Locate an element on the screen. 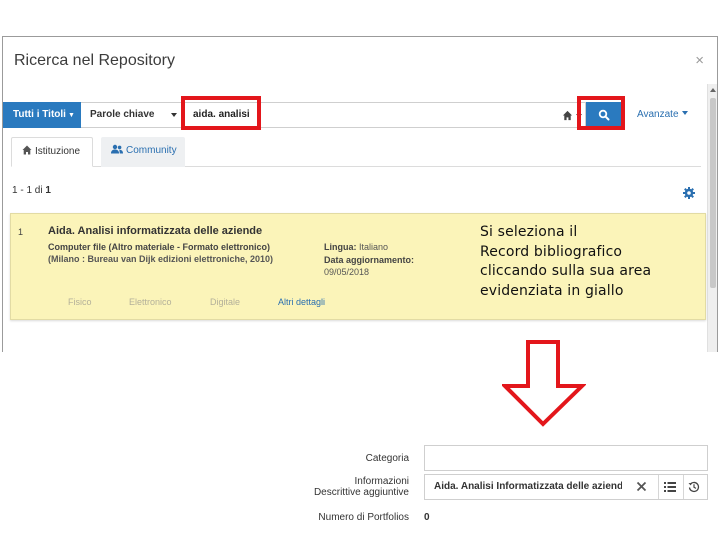  community-icon is located at coordinates (117, 149).